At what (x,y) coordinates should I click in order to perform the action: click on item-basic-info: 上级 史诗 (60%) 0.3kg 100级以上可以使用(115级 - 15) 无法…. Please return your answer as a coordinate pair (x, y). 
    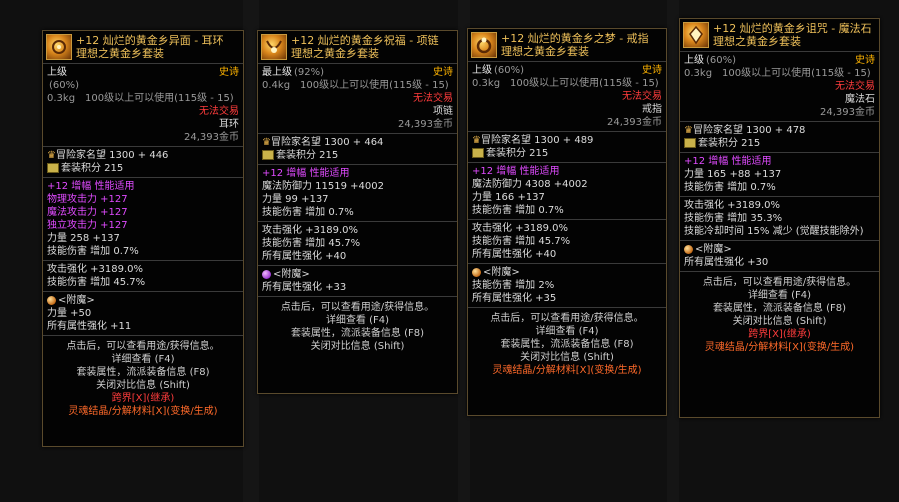
    Looking at the image, I should click on (143, 105).